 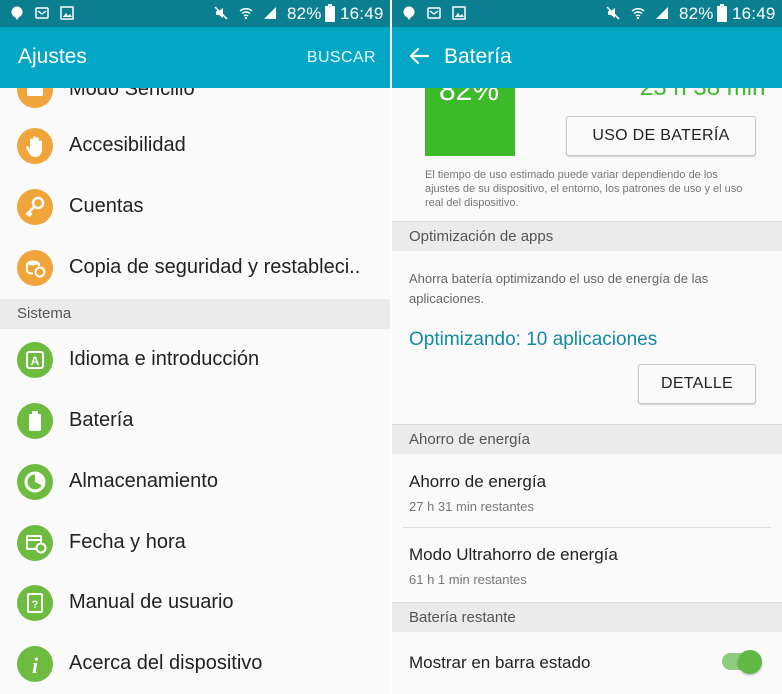 What do you see at coordinates (195, 207) in the screenshot?
I see `list-item-accounts: Cuentas` at bounding box center [195, 207].